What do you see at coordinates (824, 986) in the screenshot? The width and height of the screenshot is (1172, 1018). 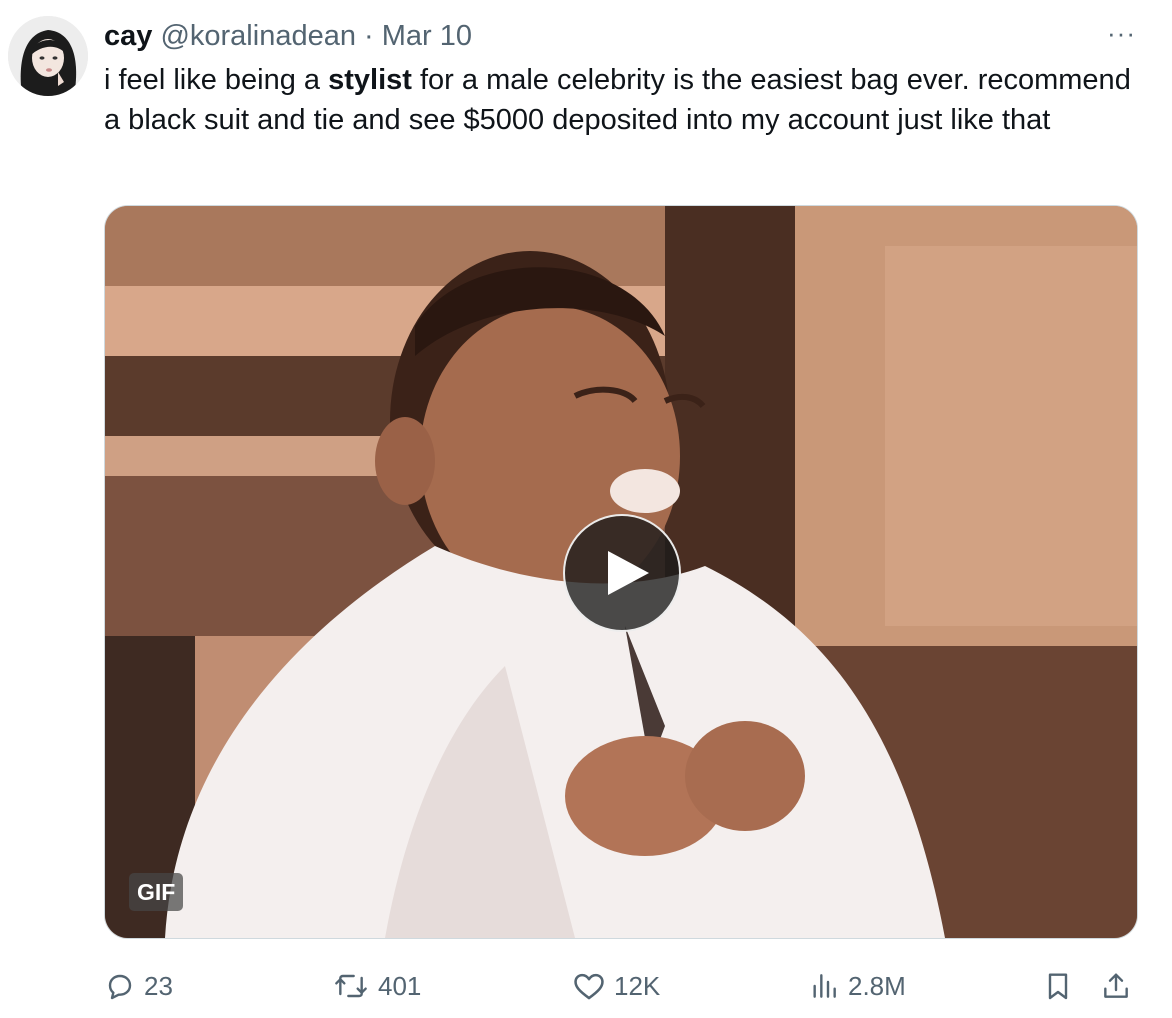 I see `views-bar-chart-icon` at bounding box center [824, 986].